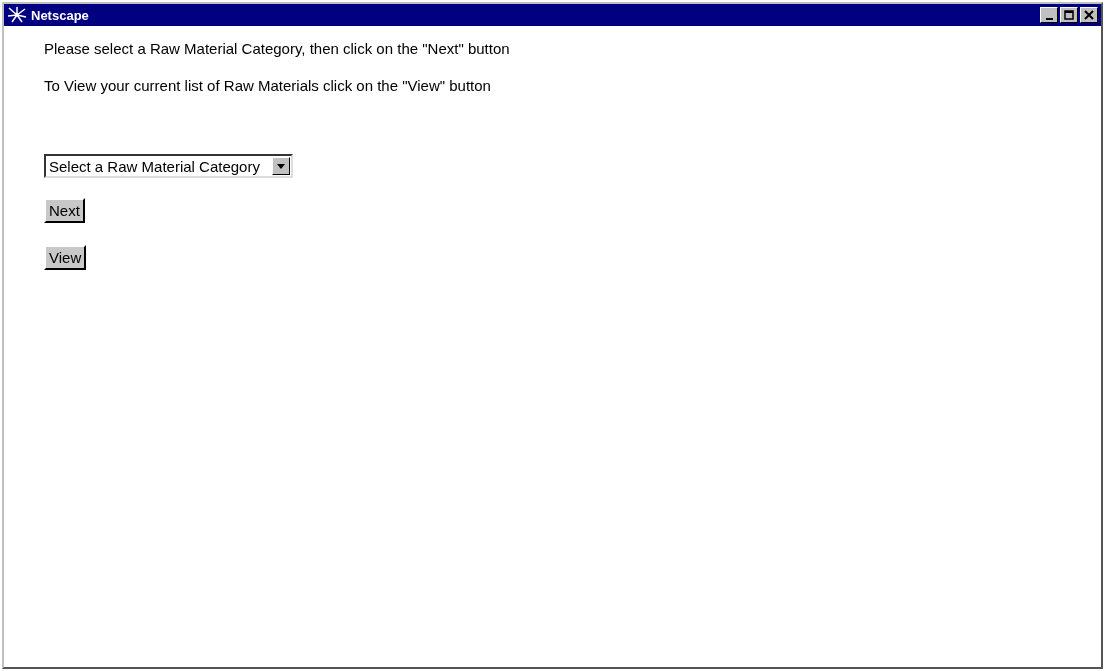 Image resolution: width=1105 pixels, height=671 pixels. I want to click on maximize-button, so click(1069, 15).